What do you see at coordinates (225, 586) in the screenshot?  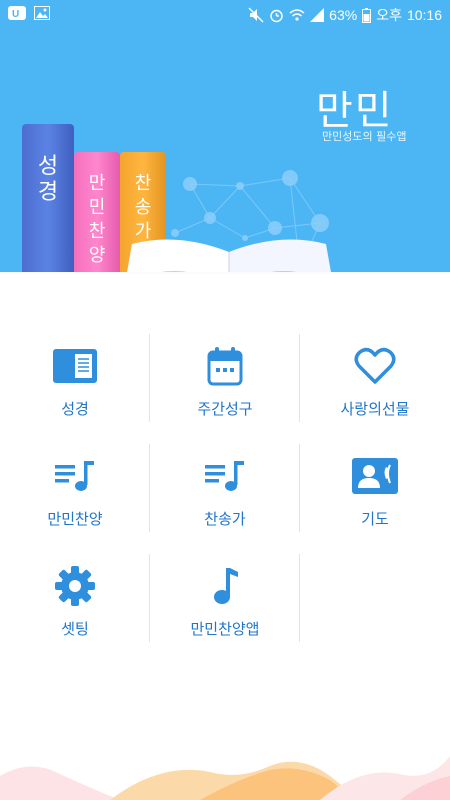 I see `music-note-icon` at bounding box center [225, 586].